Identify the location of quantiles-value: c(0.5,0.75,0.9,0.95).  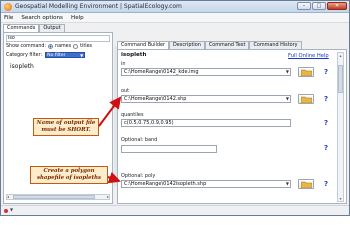
(149, 123).